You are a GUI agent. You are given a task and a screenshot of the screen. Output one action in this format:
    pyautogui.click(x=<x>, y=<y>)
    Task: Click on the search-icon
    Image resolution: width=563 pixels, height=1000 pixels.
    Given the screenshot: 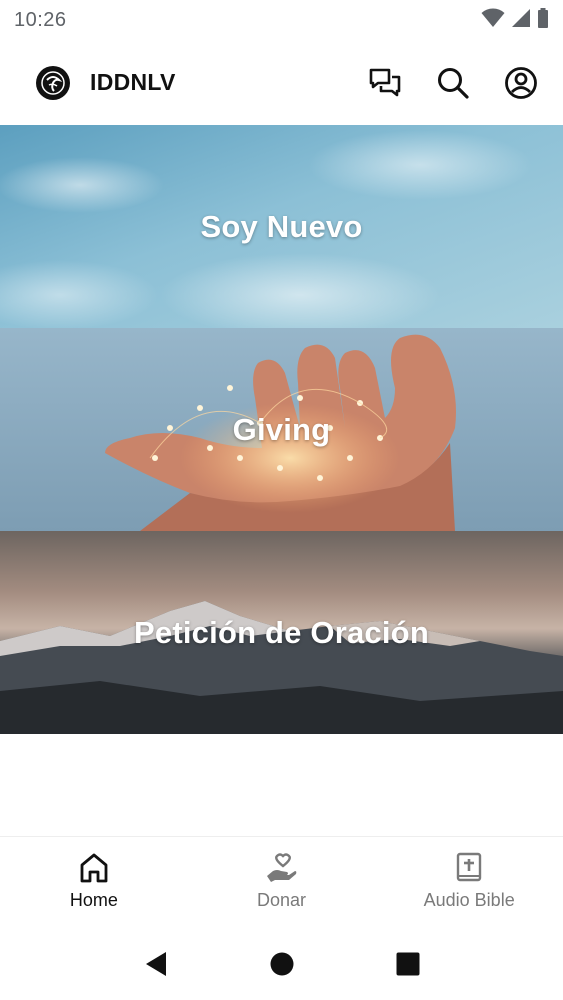 What is the action you would take?
    pyautogui.click(x=453, y=83)
    